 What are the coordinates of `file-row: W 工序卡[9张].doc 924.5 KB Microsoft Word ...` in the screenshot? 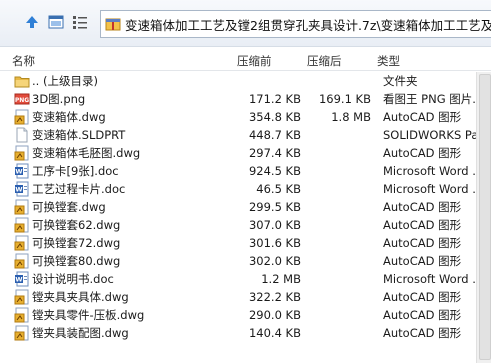 It's located at (245, 171).